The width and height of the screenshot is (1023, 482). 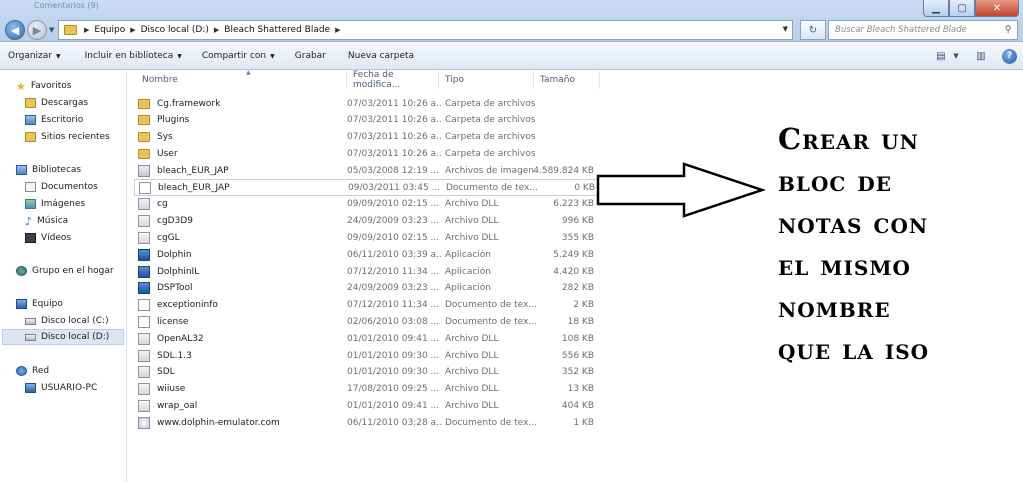 What do you see at coordinates (109, 30) in the screenshot?
I see `breadcrumb-equipo: Equipo` at bounding box center [109, 30].